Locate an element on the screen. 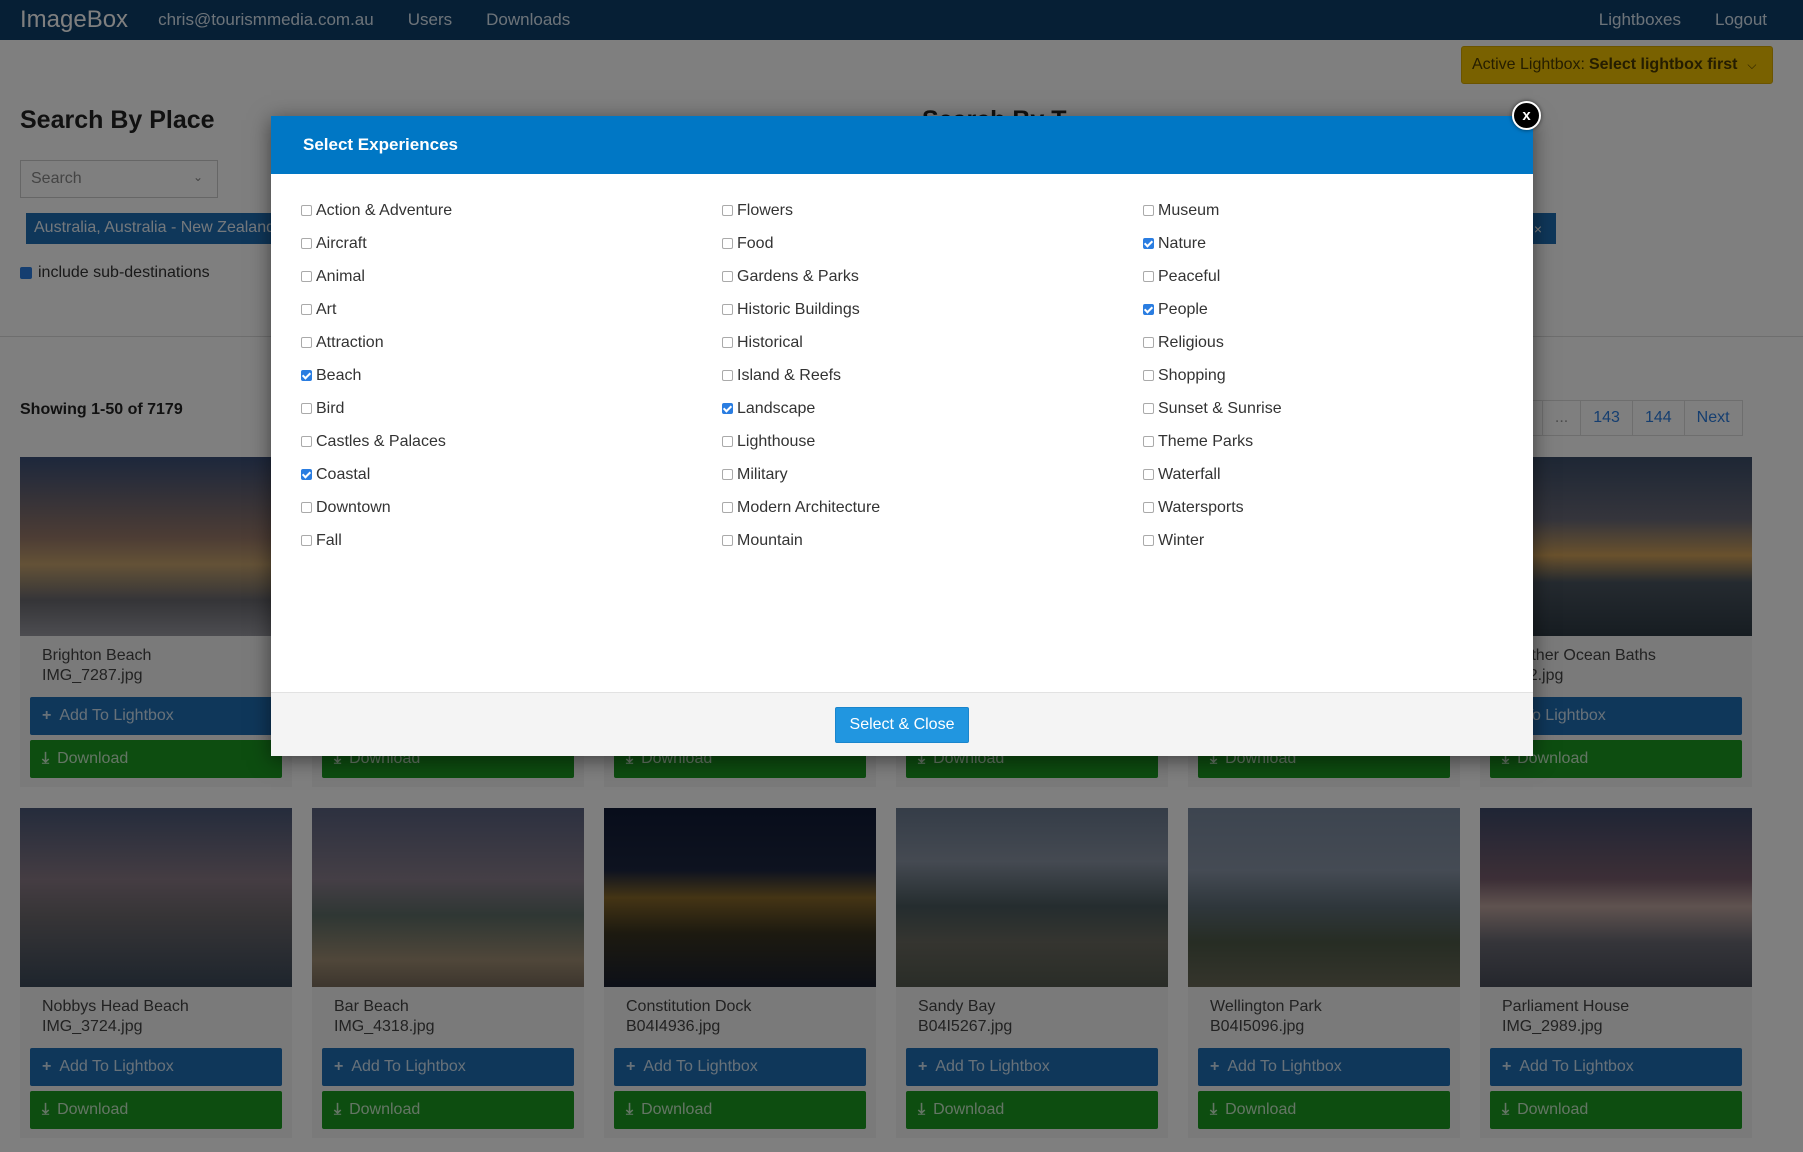 The height and width of the screenshot is (1152, 1803). experience-option: Military is located at coordinates (922, 474).